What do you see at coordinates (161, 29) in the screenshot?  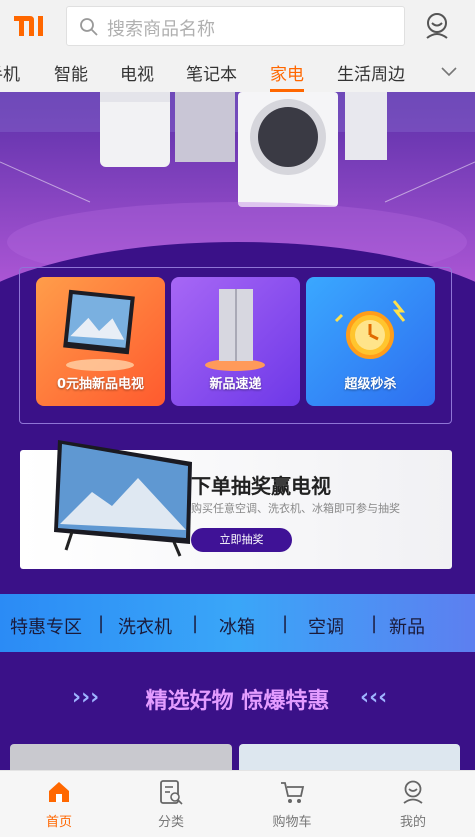 I see `search-placeholder: 搜索商品名称` at bounding box center [161, 29].